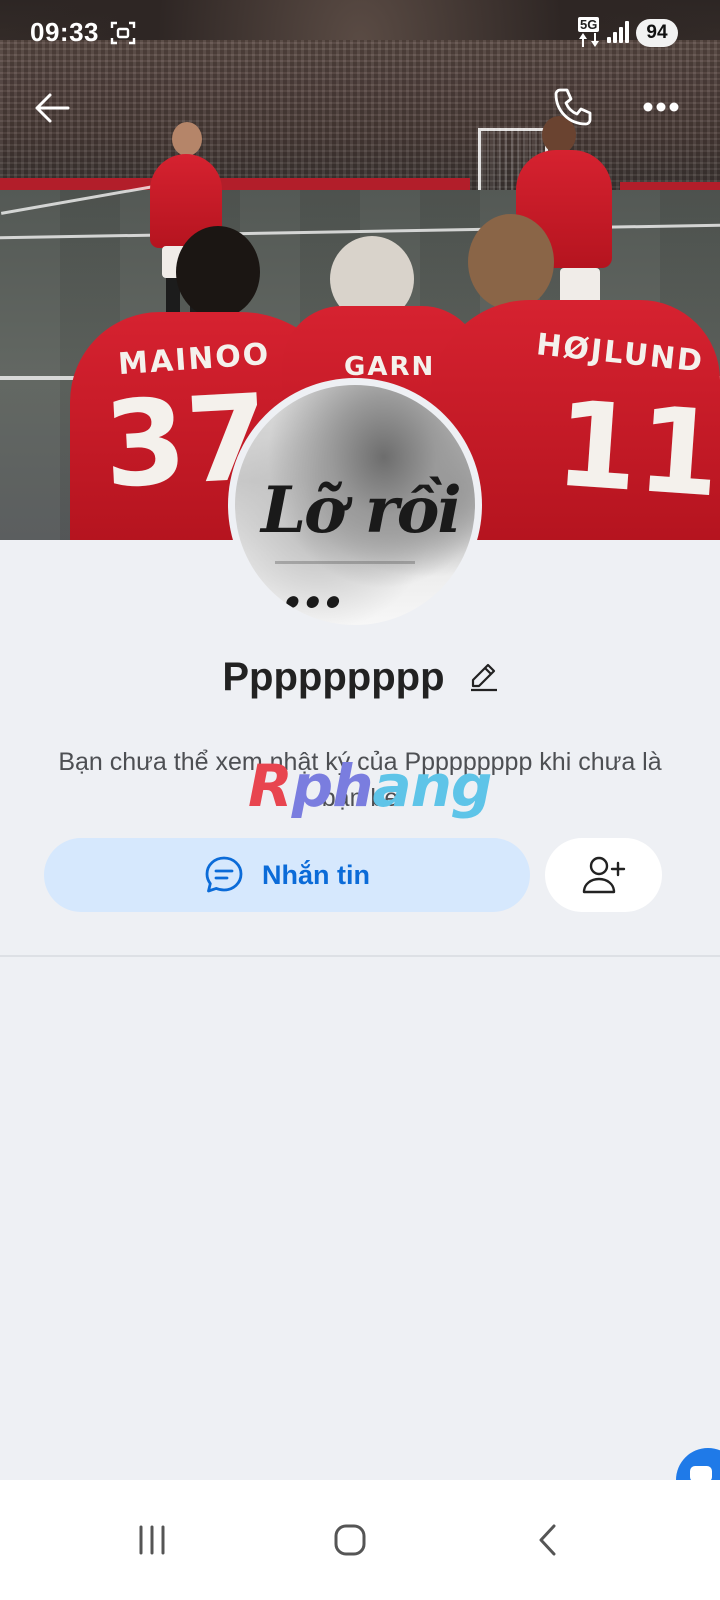  I want to click on add-user-icon, so click(603, 875).